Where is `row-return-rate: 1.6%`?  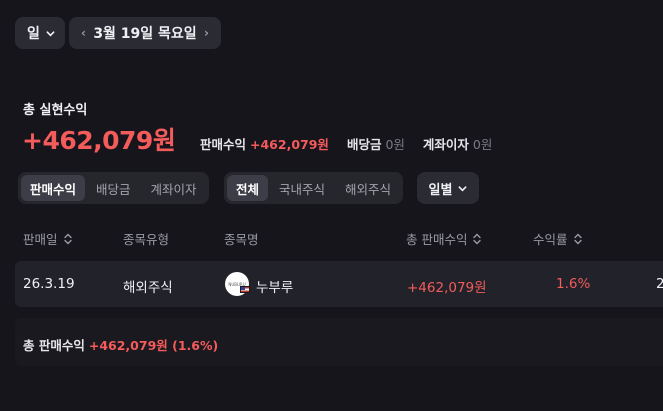
row-return-rate: 1.6% is located at coordinates (573, 284).